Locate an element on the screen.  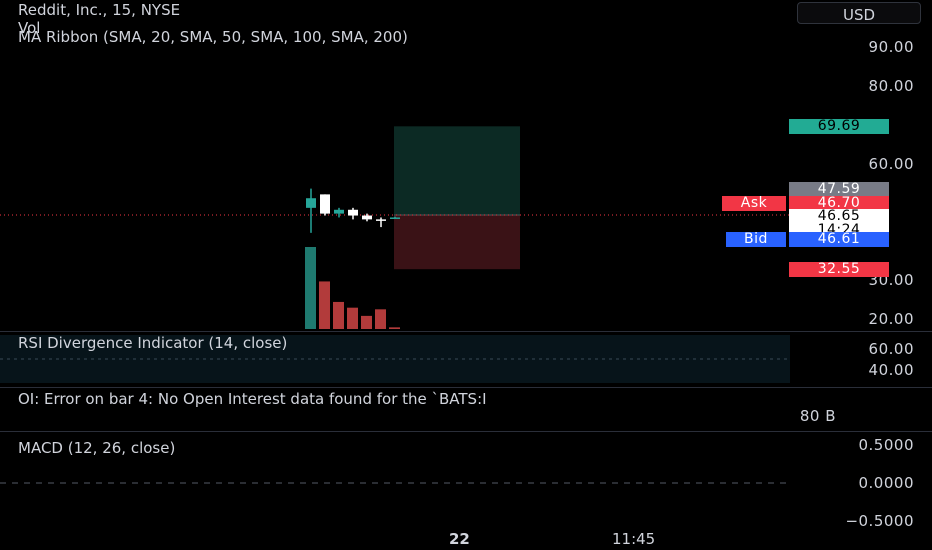
macd-tick: −0.5000 is located at coordinates (879, 521).